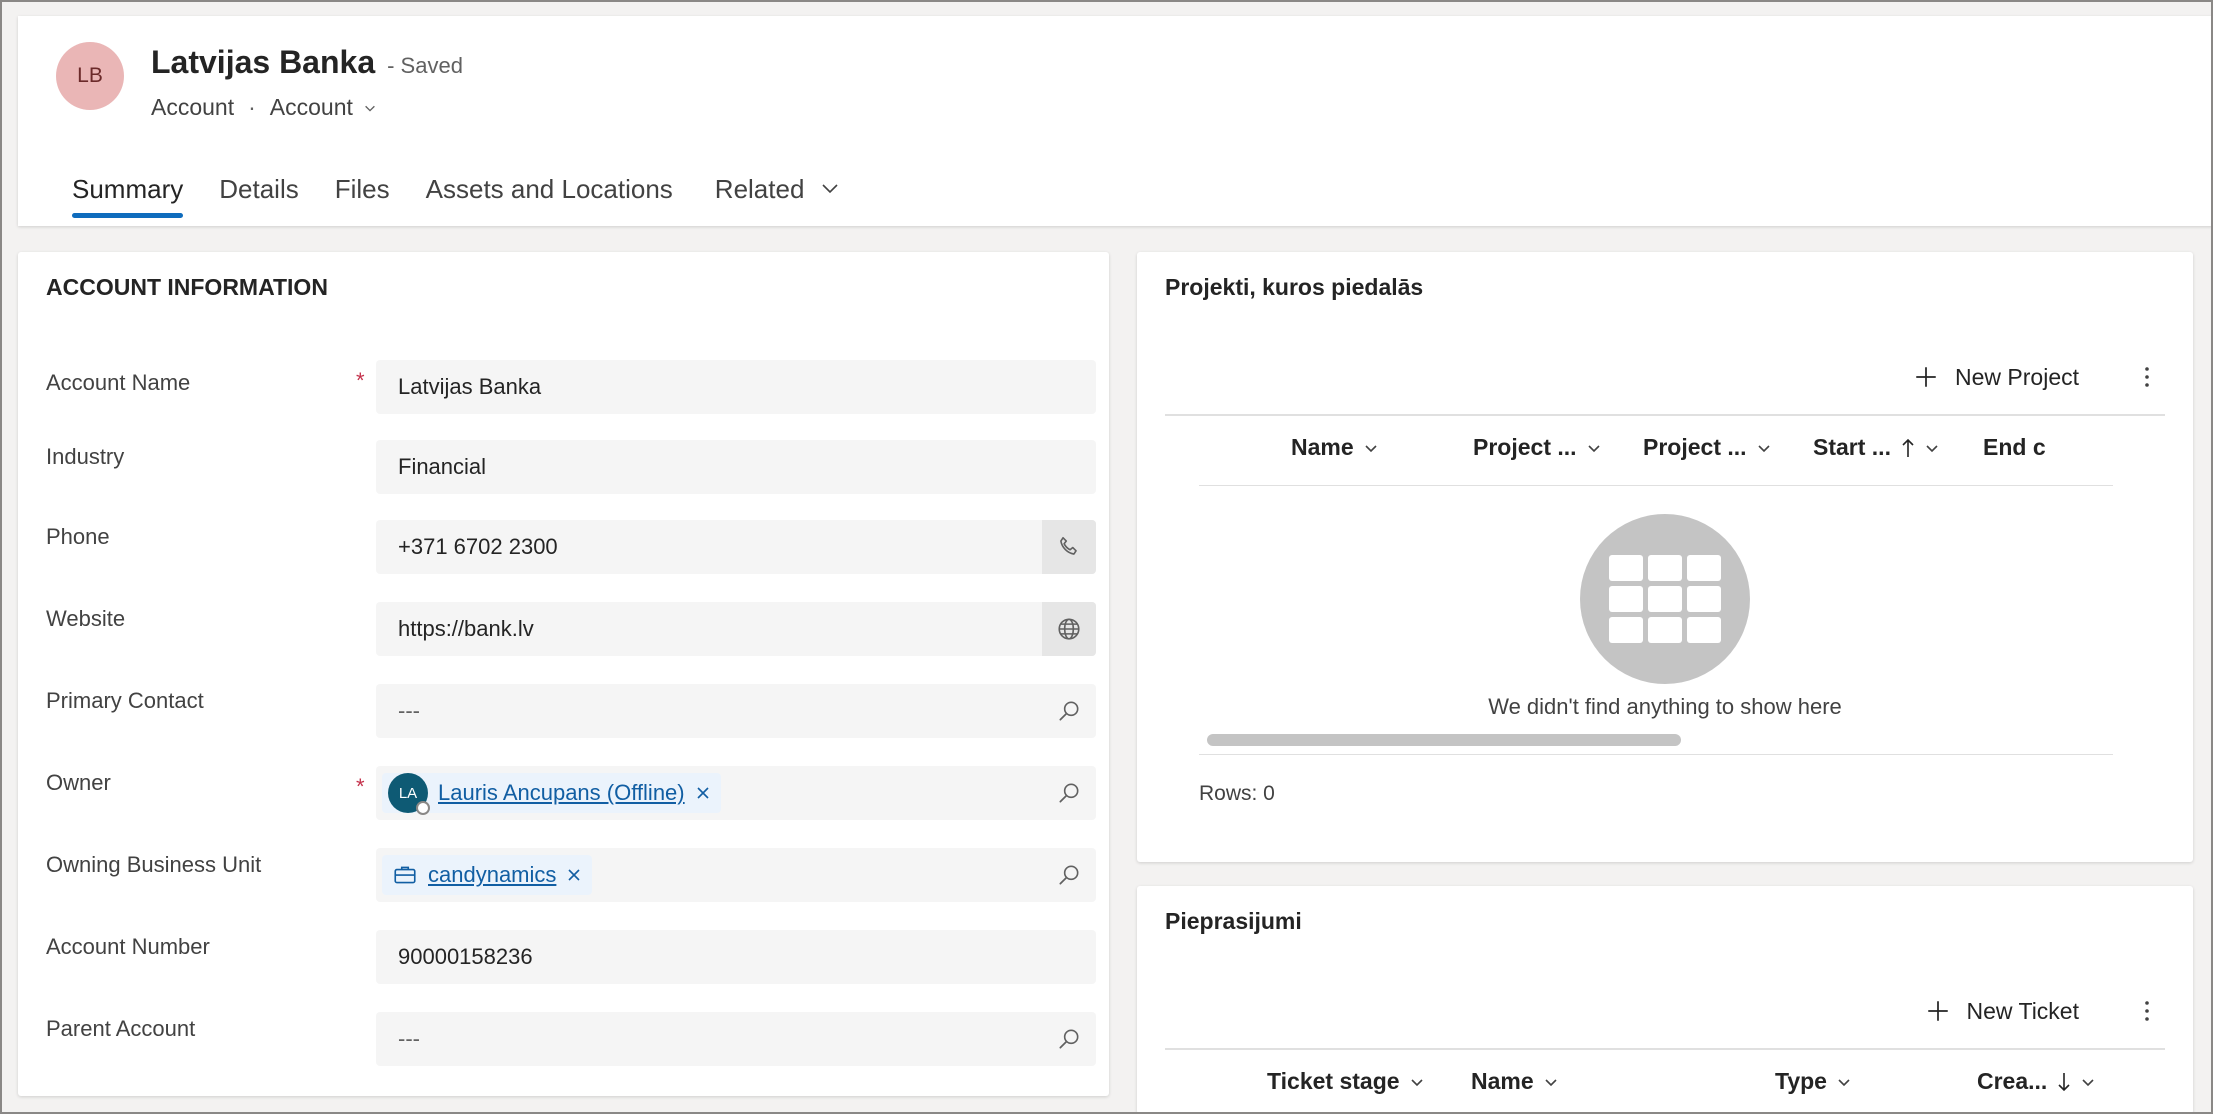 The image size is (2213, 1114). What do you see at coordinates (478, 546) in the screenshot?
I see `field-value: +371 6702 2300` at bounding box center [478, 546].